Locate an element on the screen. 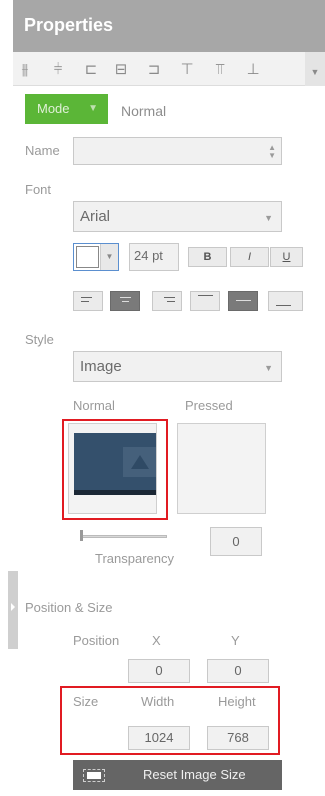 The width and height of the screenshot is (325, 796). position-y-input: 0 is located at coordinates (238, 671).